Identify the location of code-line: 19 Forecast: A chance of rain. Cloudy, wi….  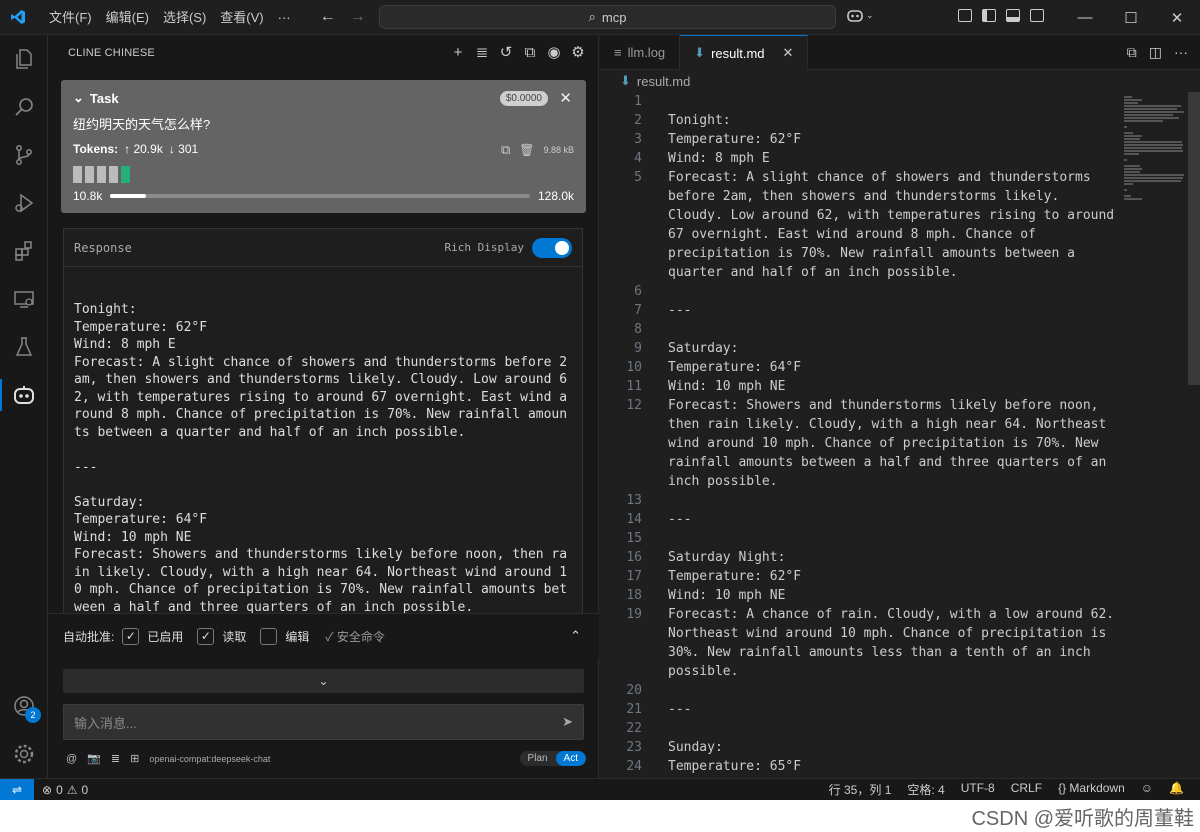
(895, 614).